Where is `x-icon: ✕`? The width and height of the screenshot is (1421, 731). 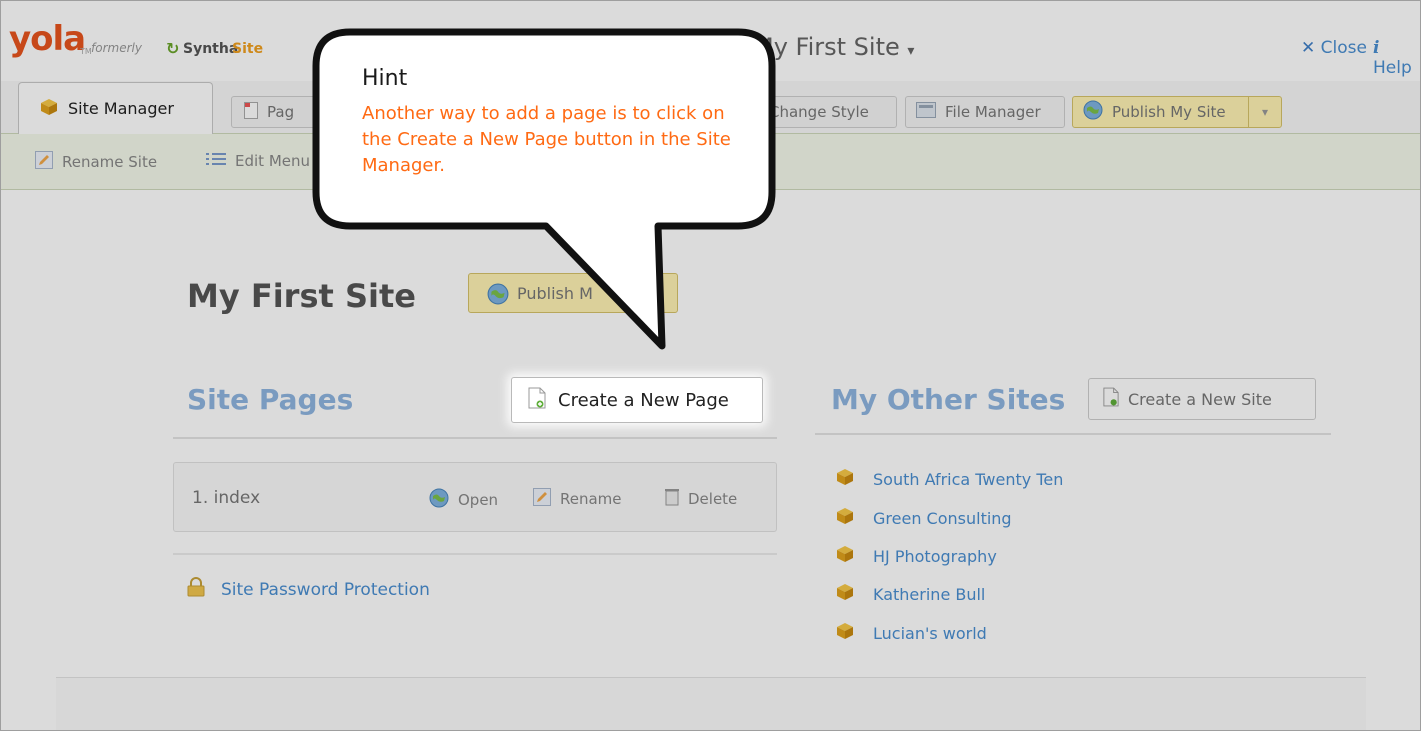
x-icon: ✕ is located at coordinates (1308, 48).